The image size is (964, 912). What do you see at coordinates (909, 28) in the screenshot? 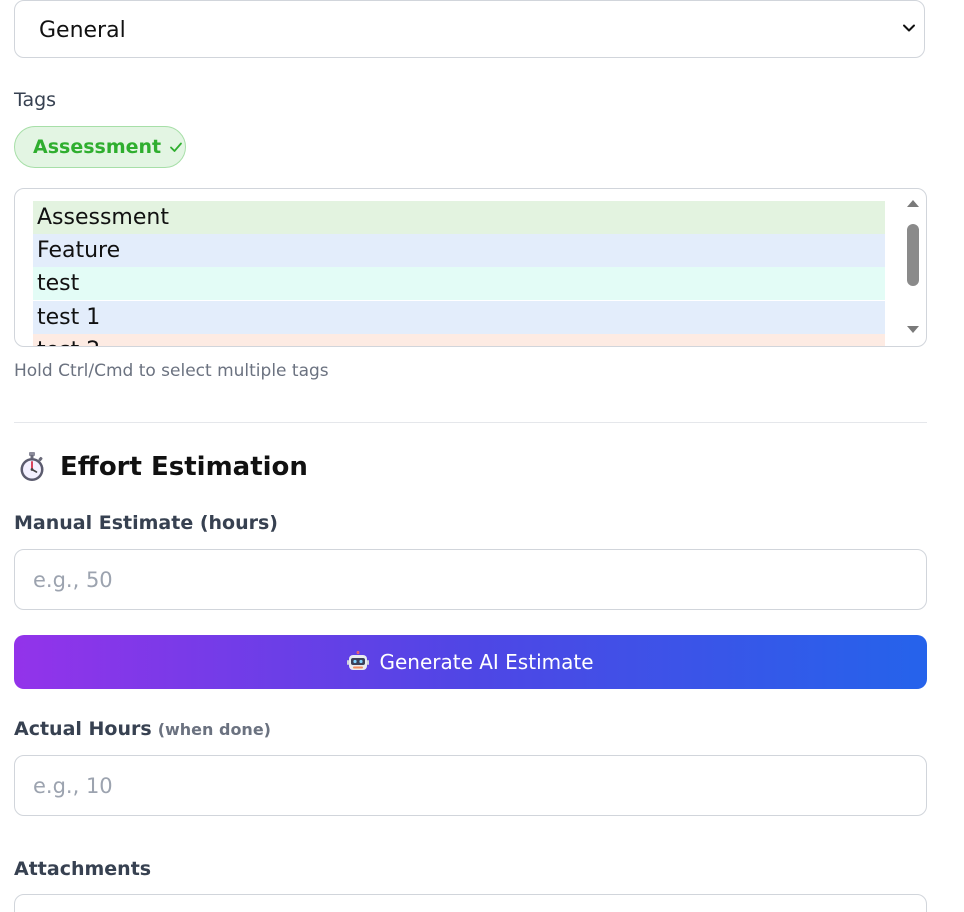
I see `chevron-down-icon` at bounding box center [909, 28].